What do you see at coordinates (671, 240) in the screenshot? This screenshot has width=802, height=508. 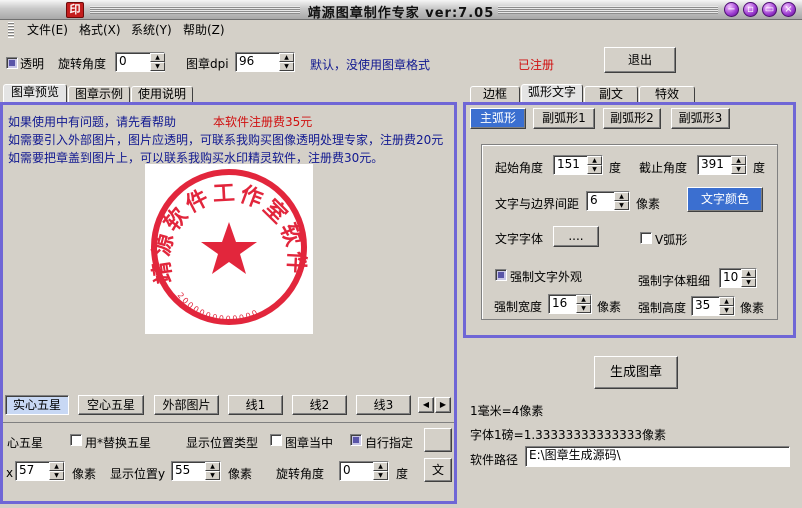 I see `v-arc-label: V弧形` at bounding box center [671, 240].